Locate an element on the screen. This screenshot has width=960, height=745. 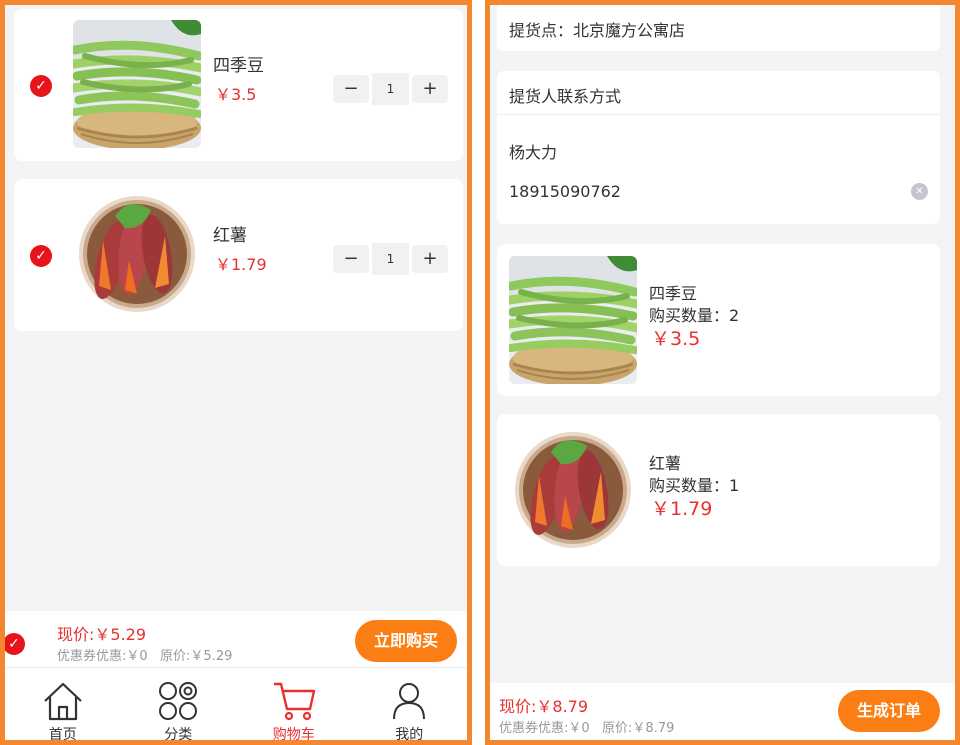
cart-icon is located at coordinates (294, 701).